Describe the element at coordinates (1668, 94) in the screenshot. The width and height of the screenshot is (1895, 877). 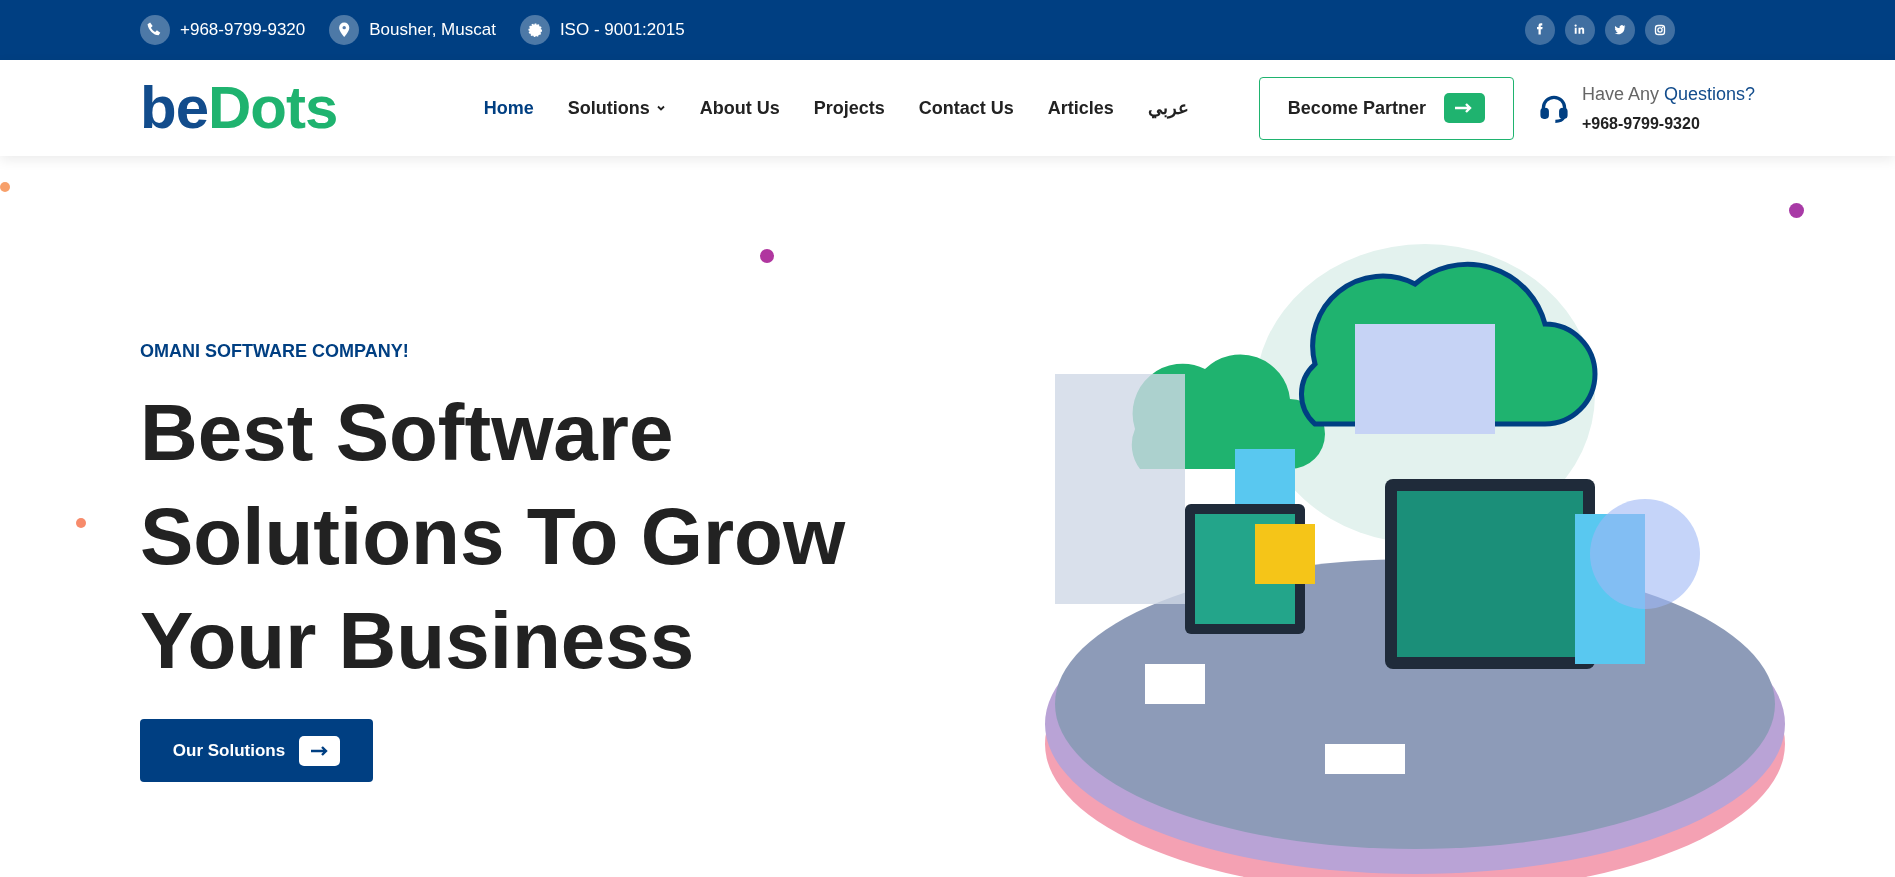
I see `help-text: Have Any Questions?` at that location.